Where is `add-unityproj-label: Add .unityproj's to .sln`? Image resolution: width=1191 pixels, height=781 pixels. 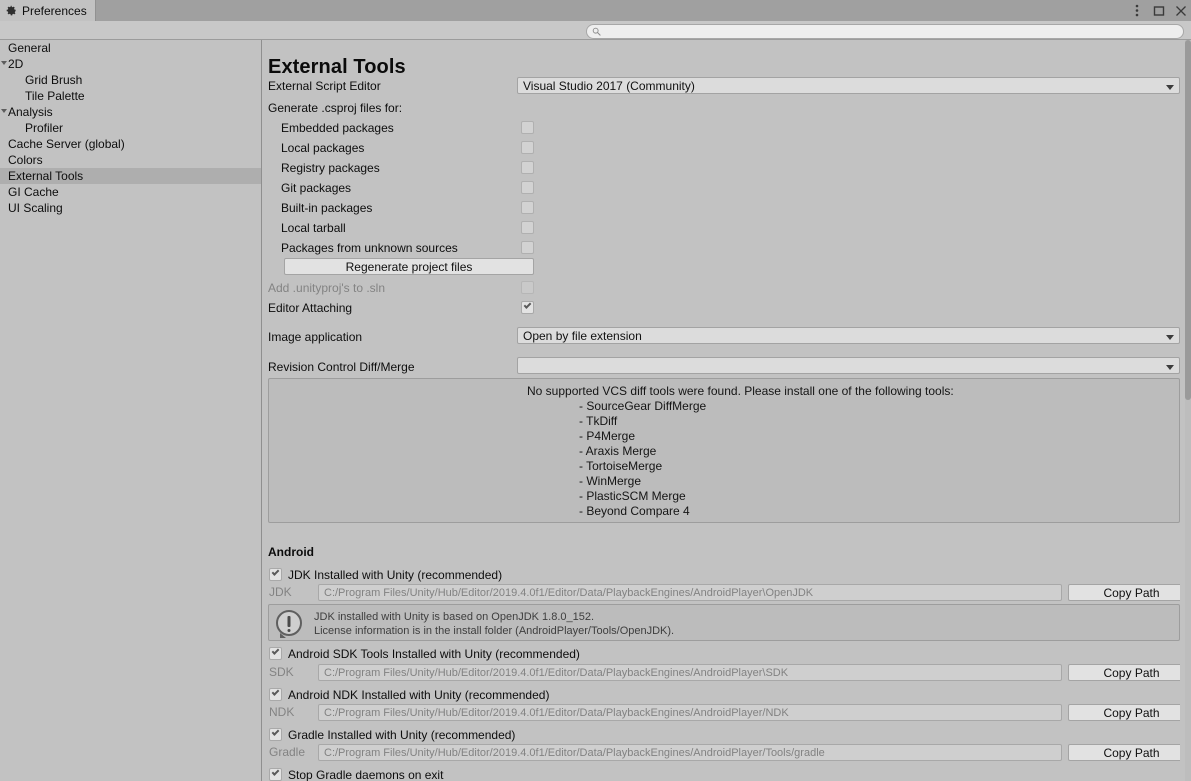 add-unityproj-label: Add .unityproj's to .sln is located at coordinates (327, 288).